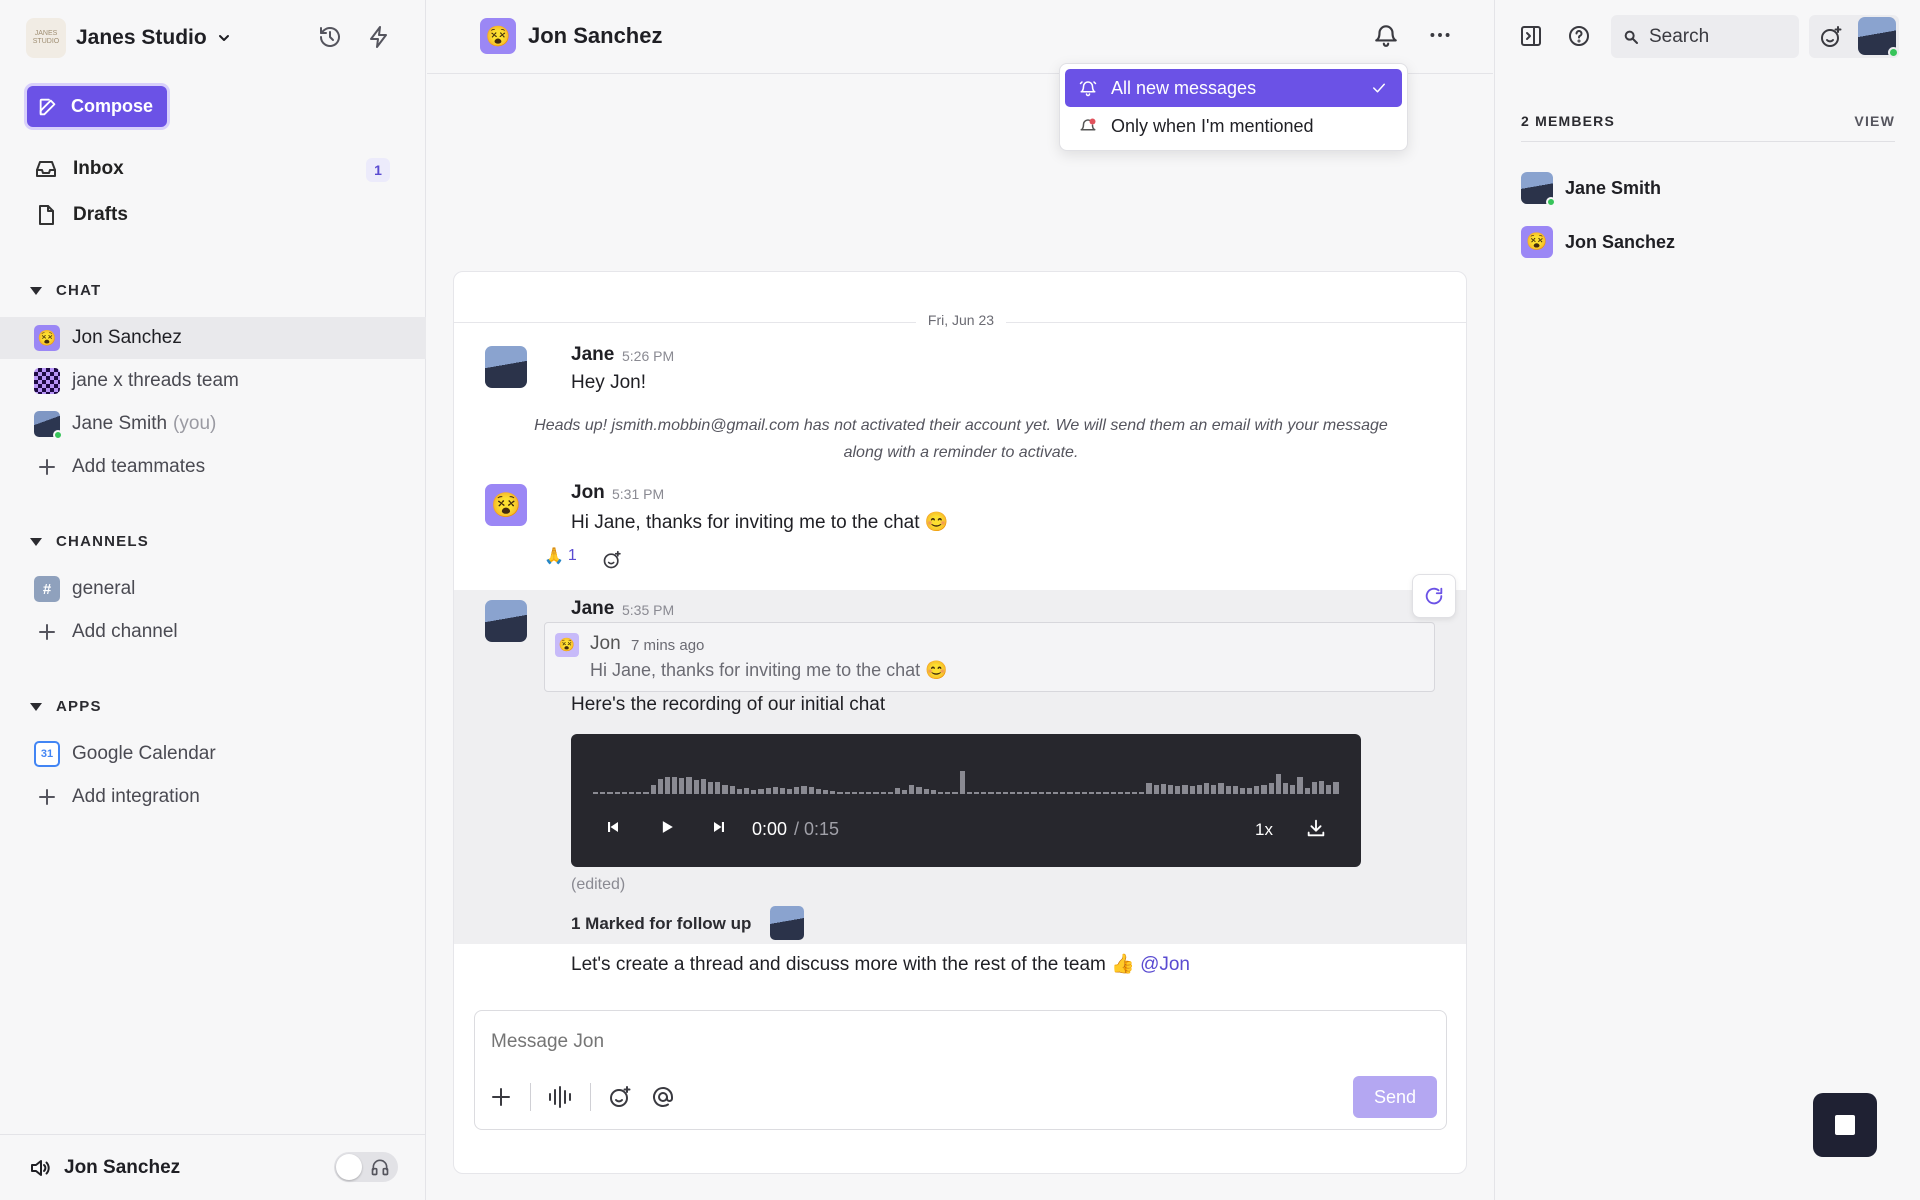 The height and width of the screenshot is (1200, 1920). What do you see at coordinates (213, 589) in the screenshot?
I see `channel-item-general: # general` at bounding box center [213, 589].